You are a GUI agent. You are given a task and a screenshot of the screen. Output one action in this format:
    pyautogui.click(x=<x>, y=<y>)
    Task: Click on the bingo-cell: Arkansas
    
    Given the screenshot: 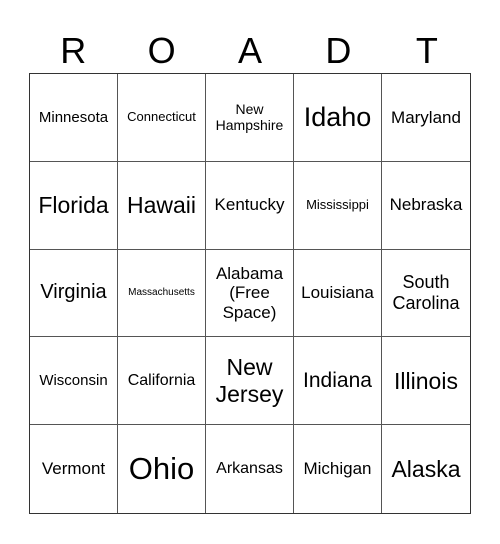 What is the action you would take?
    pyautogui.click(x=250, y=469)
    